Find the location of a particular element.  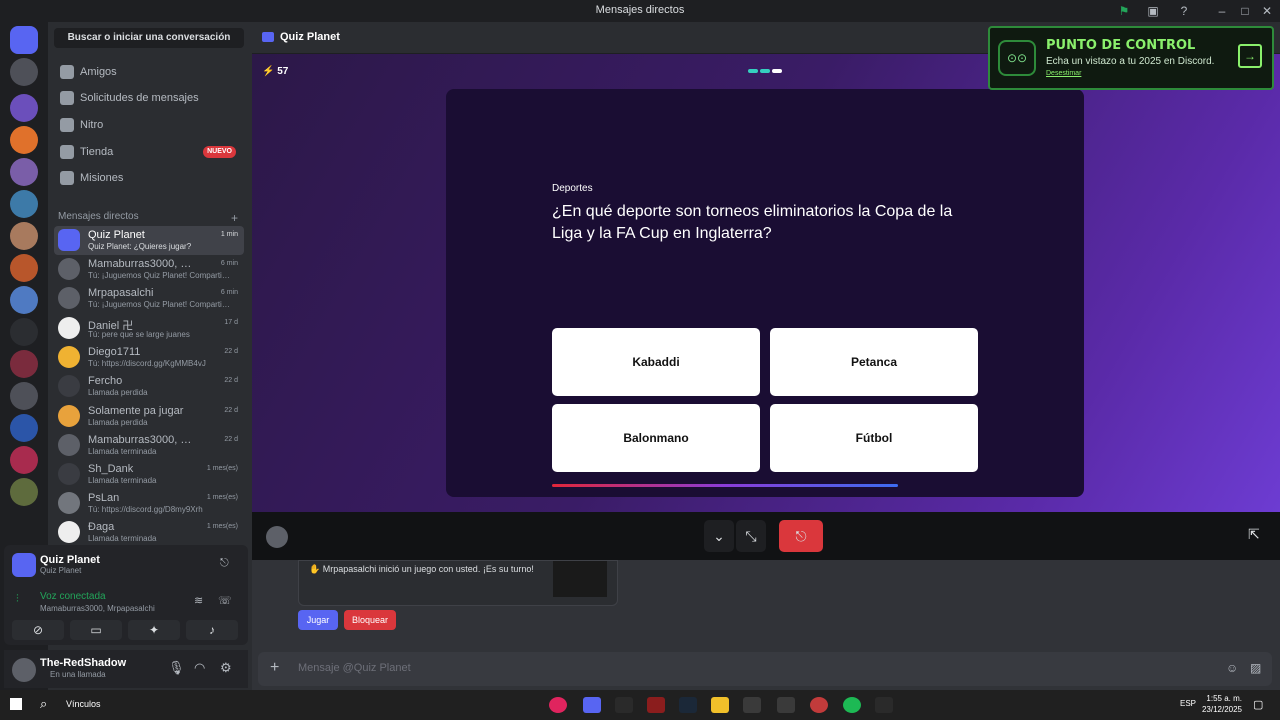

opera-icon is located at coordinates (558, 705).